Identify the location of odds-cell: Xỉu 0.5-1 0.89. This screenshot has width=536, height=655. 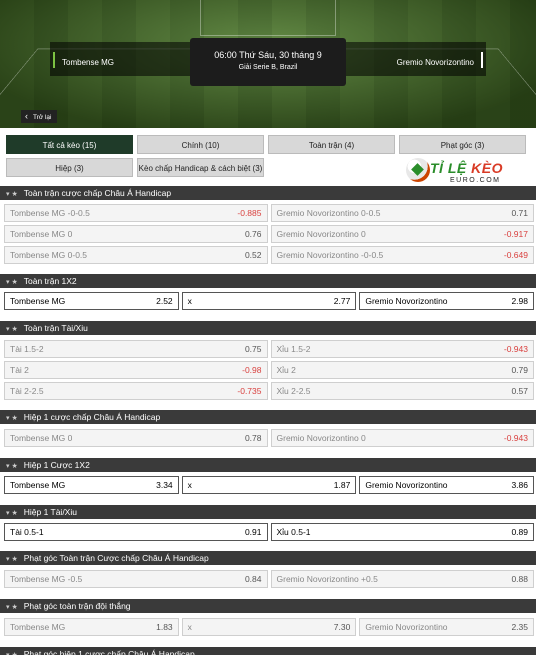
(402, 532).